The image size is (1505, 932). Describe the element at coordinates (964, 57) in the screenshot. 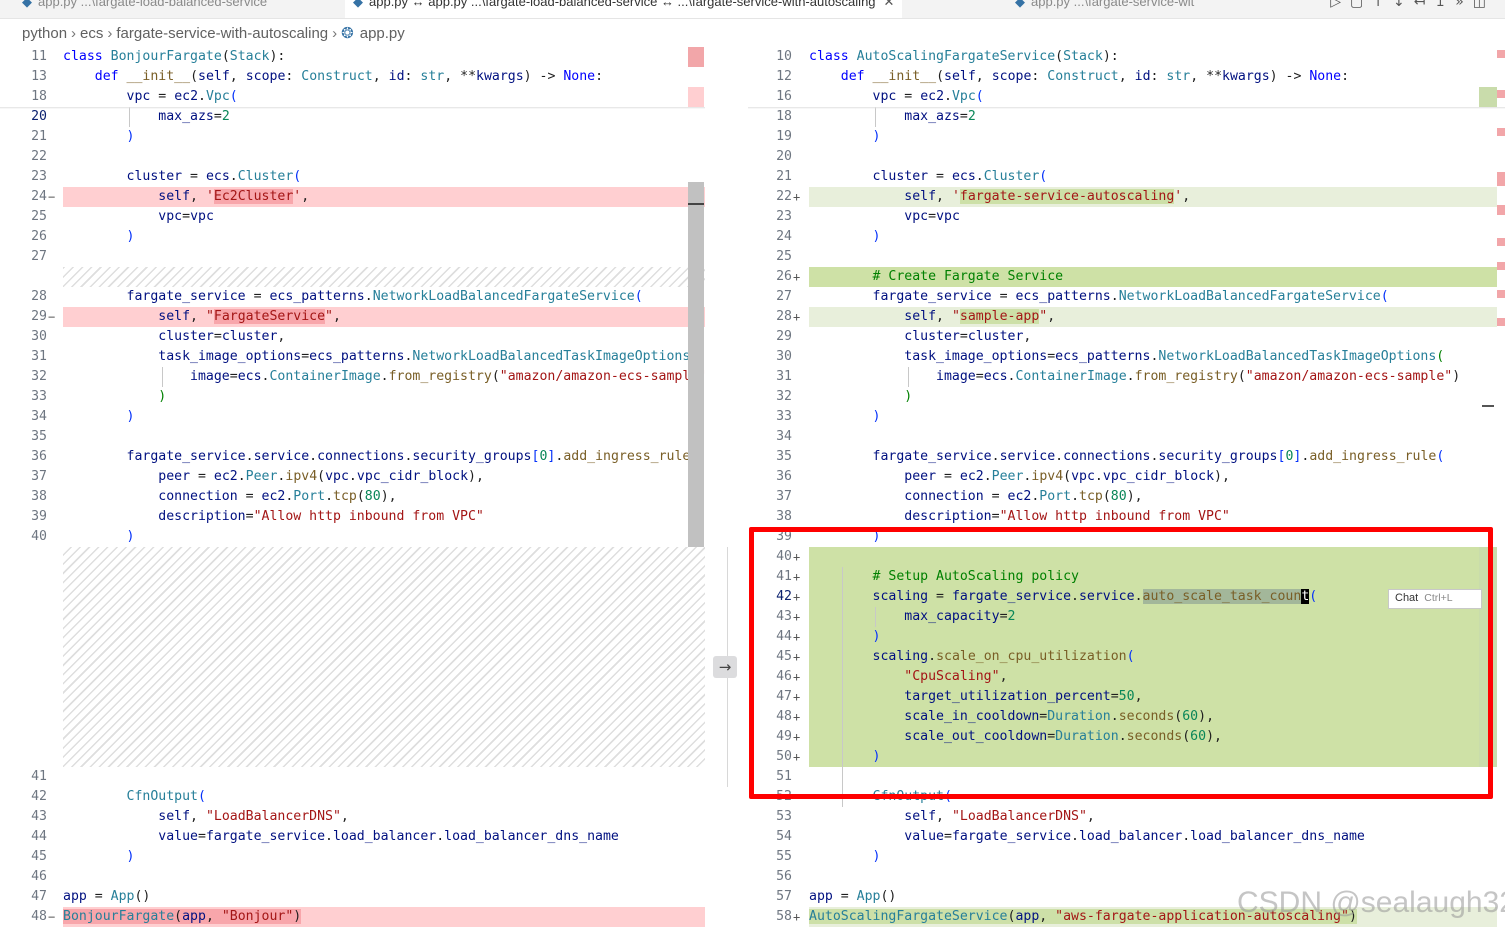

I see `code-text: class AutoScalingFargateService(Stack):` at that location.